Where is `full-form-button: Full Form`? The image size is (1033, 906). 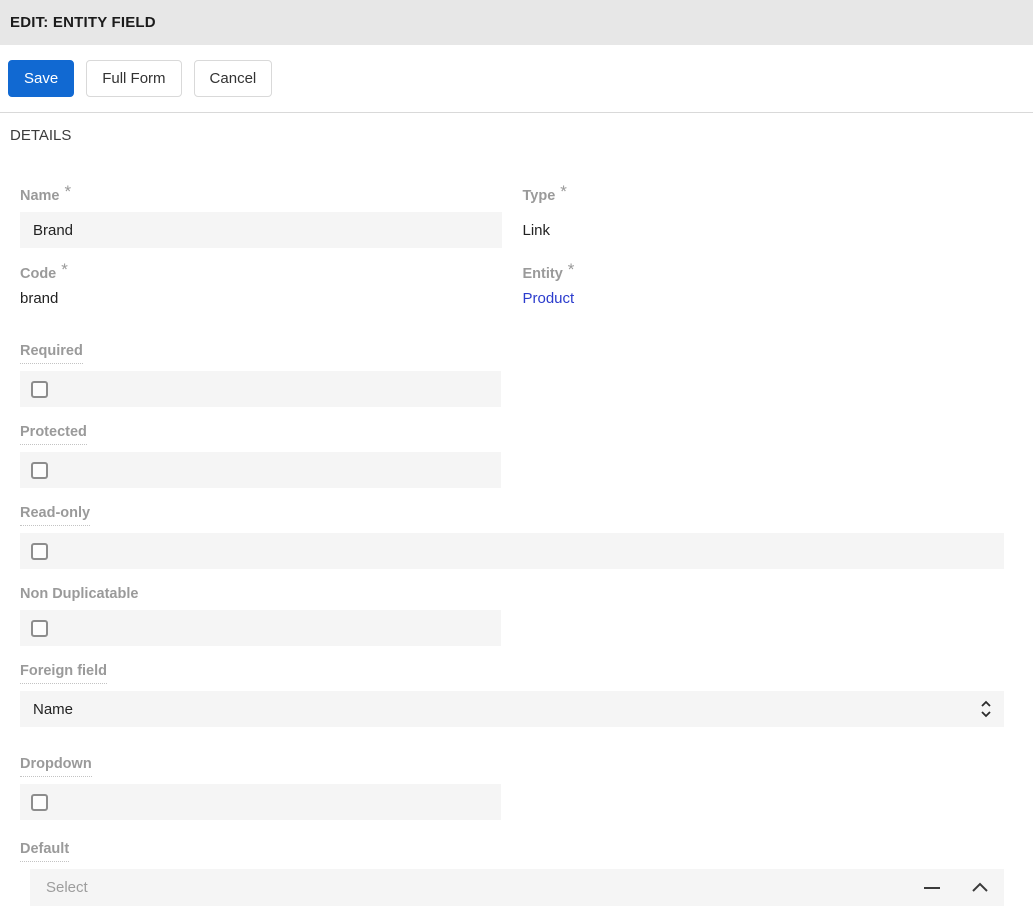
full-form-button: Full Form is located at coordinates (134, 78).